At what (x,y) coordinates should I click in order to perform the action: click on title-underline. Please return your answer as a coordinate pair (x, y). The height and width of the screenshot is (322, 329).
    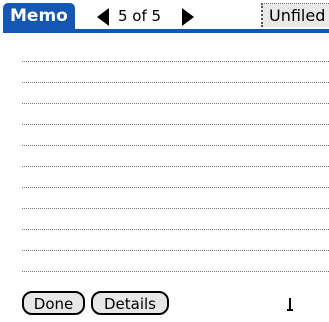
    Looking at the image, I should click on (166, 31).